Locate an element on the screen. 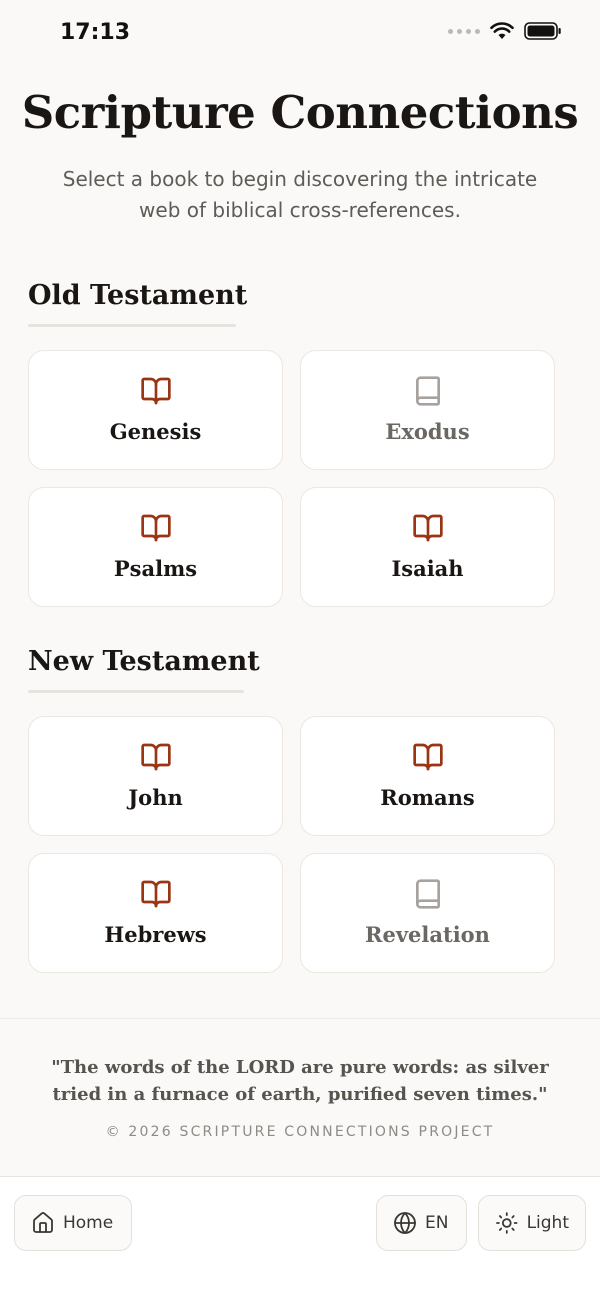 Image resolution: width=600 pixels, height=1298 pixels. home-button: Home is located at coordinates (73, 1223).